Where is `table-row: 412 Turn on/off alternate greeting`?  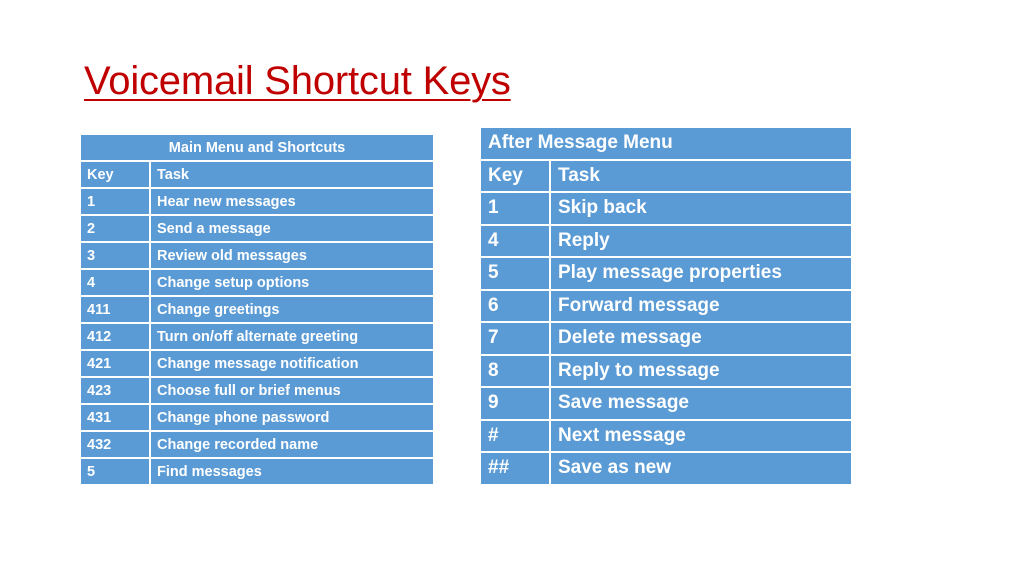
table-row: 412 Turn on/off alternate greeting is located at coordinates (257, 336).